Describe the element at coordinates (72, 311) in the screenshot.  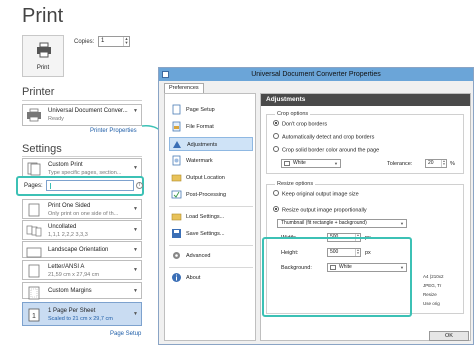
I see `per-sheet-title: 1 Page Per Sheet` at that location.